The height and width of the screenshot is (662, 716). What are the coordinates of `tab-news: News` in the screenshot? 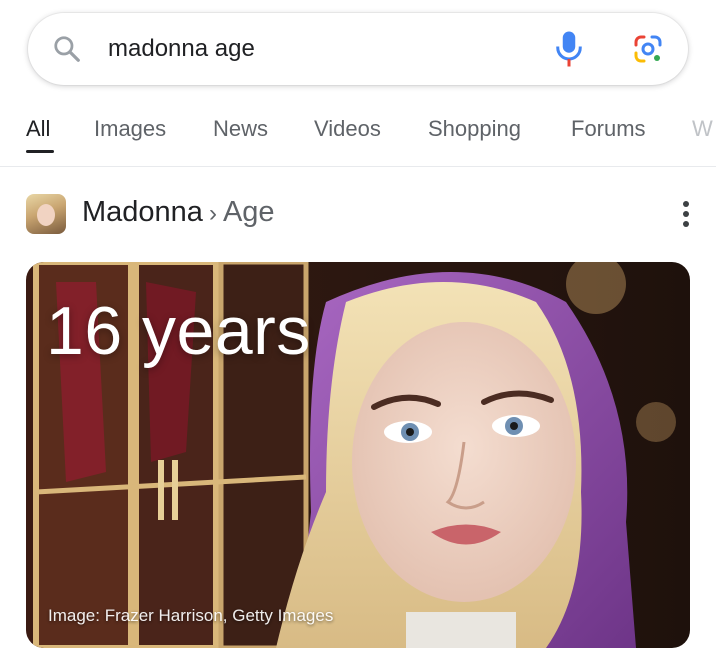 It's located at (240, 129).